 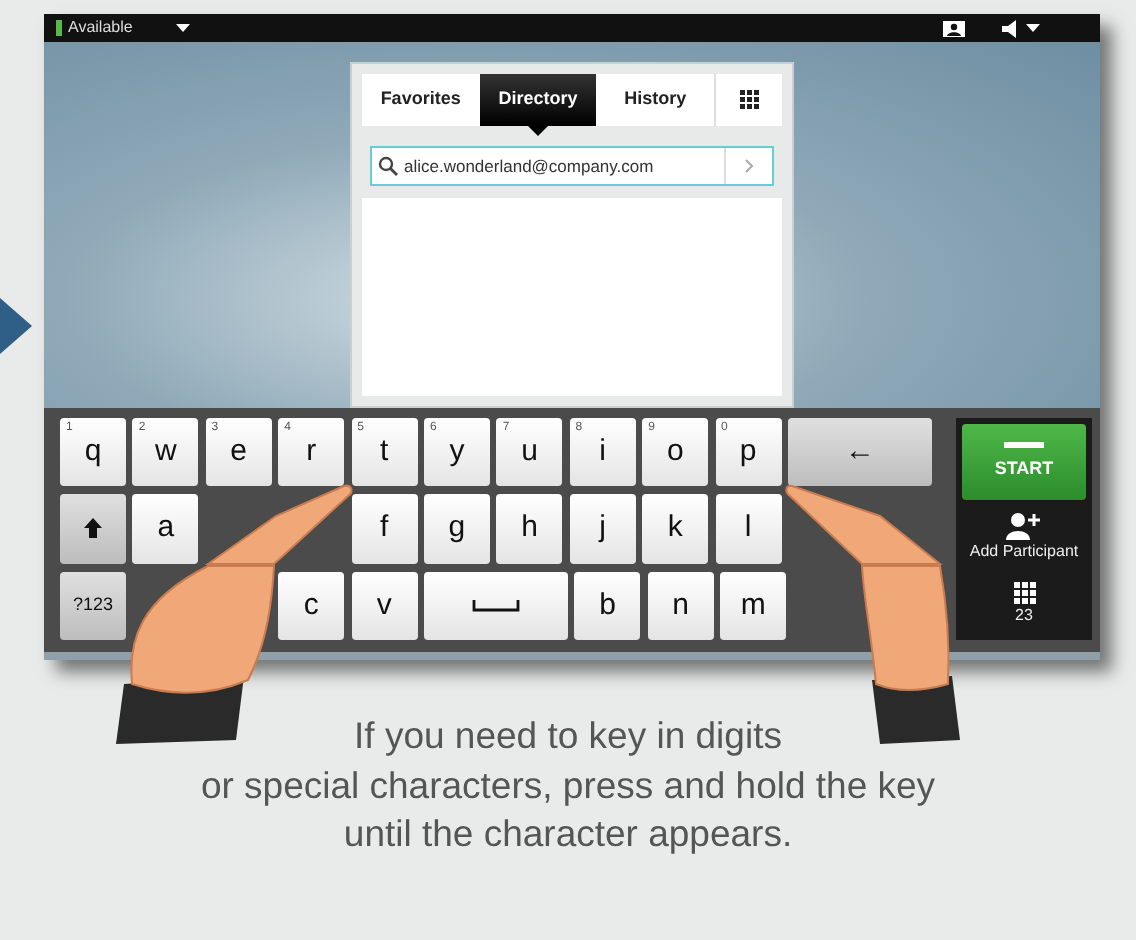 I want to click on presence-indicator-icon, so click(x=59, y=28).